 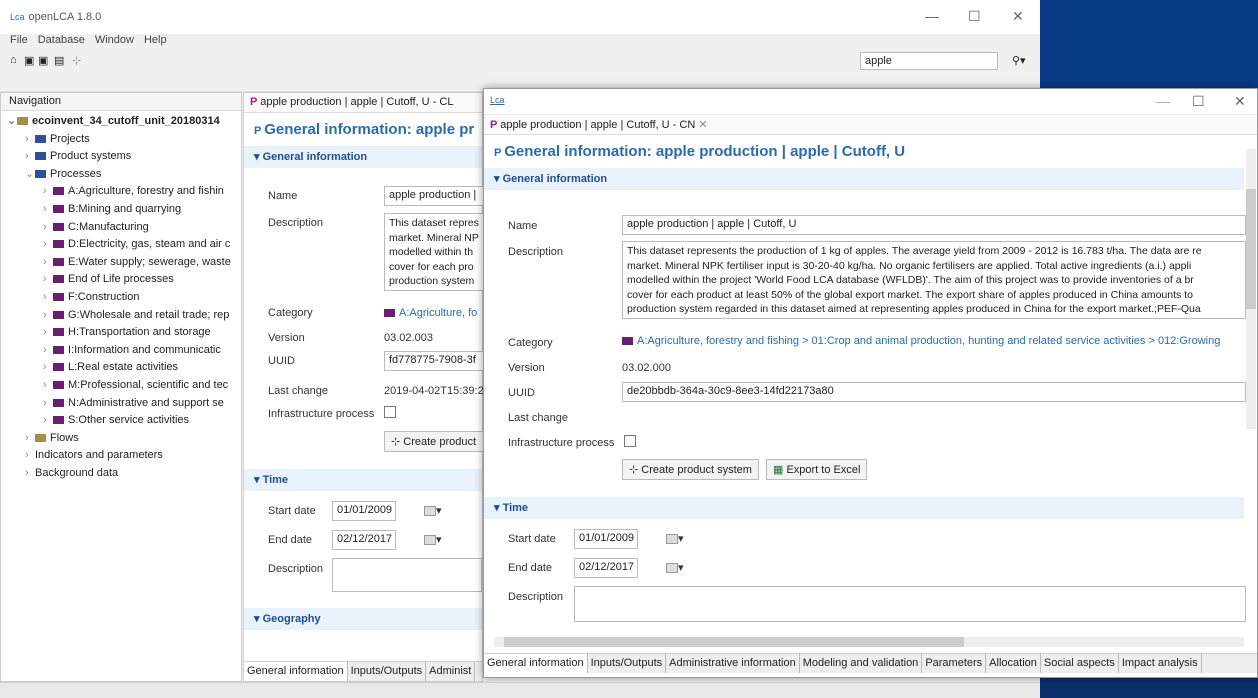 What do you see at coordinates (296, 671) in the screenshot?
I see `back-tab-general: General information` at bounding box center [296, 671].